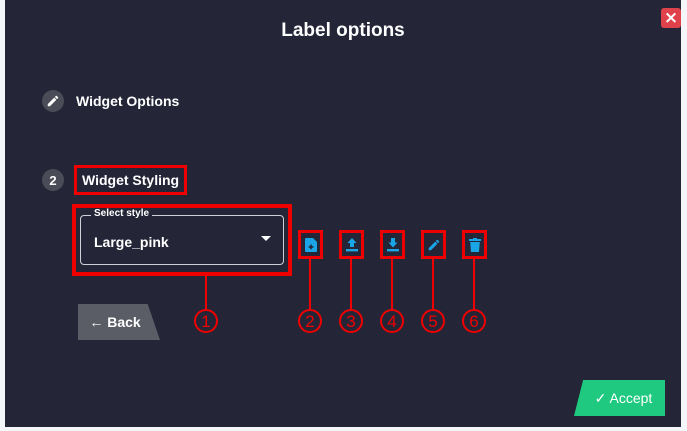 Image resolution: width=687 pixels, height=431 pixels. What do you see at coordinates (343, 30) in the screenshot?
I see `dialog-title: Label options` at bounding box center [343, 30].